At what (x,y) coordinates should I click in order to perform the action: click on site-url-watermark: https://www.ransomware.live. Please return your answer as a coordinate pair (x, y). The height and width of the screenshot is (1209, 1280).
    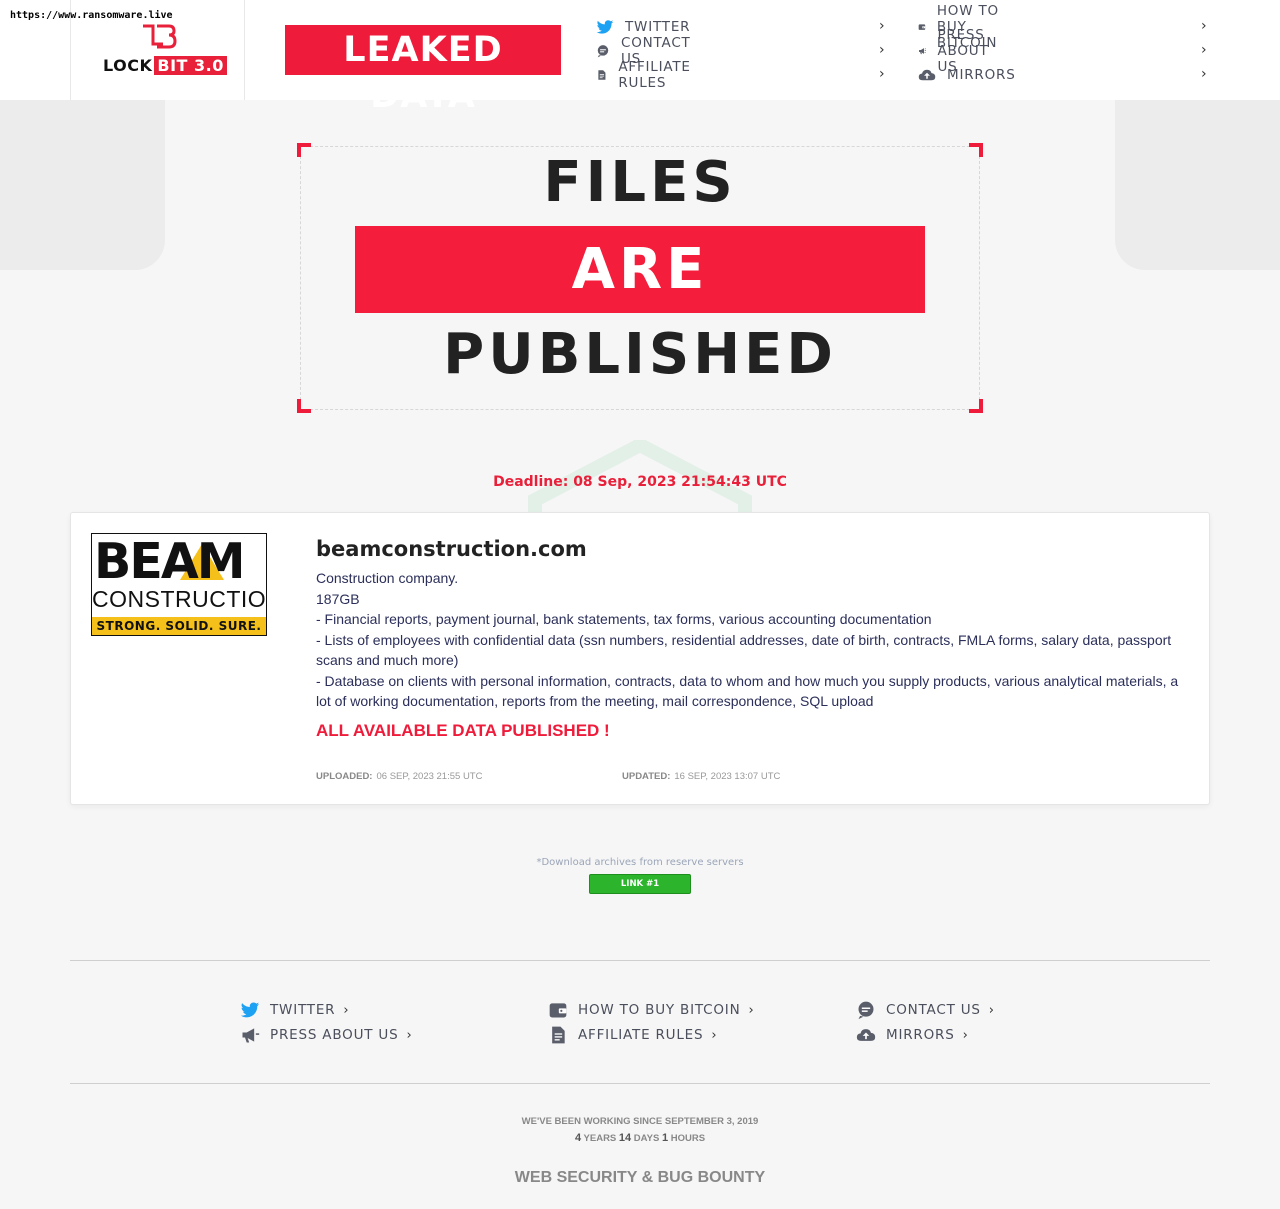
    Looking at the image, I should click on (91, 15).